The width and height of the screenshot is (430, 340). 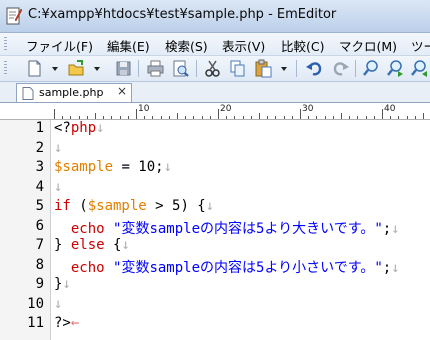 I want to click on code-line: if ($sample > 5) {↓, so click(x=134, y=206).